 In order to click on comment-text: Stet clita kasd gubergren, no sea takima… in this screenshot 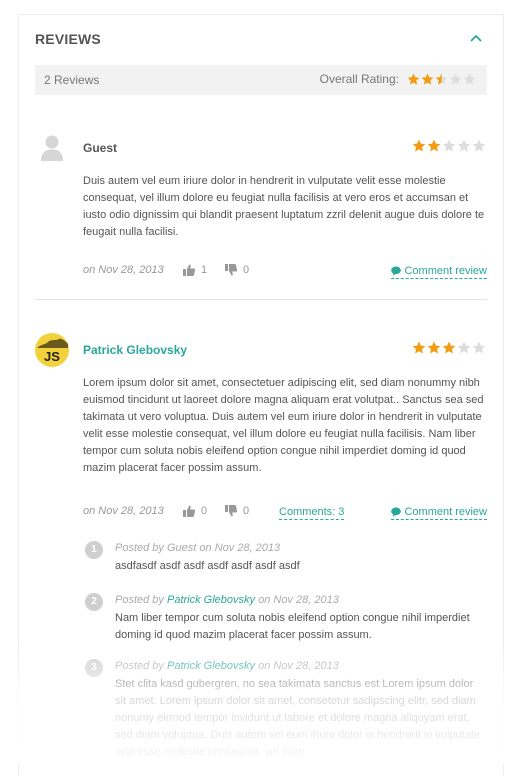, I will do `click(298, 718)`.